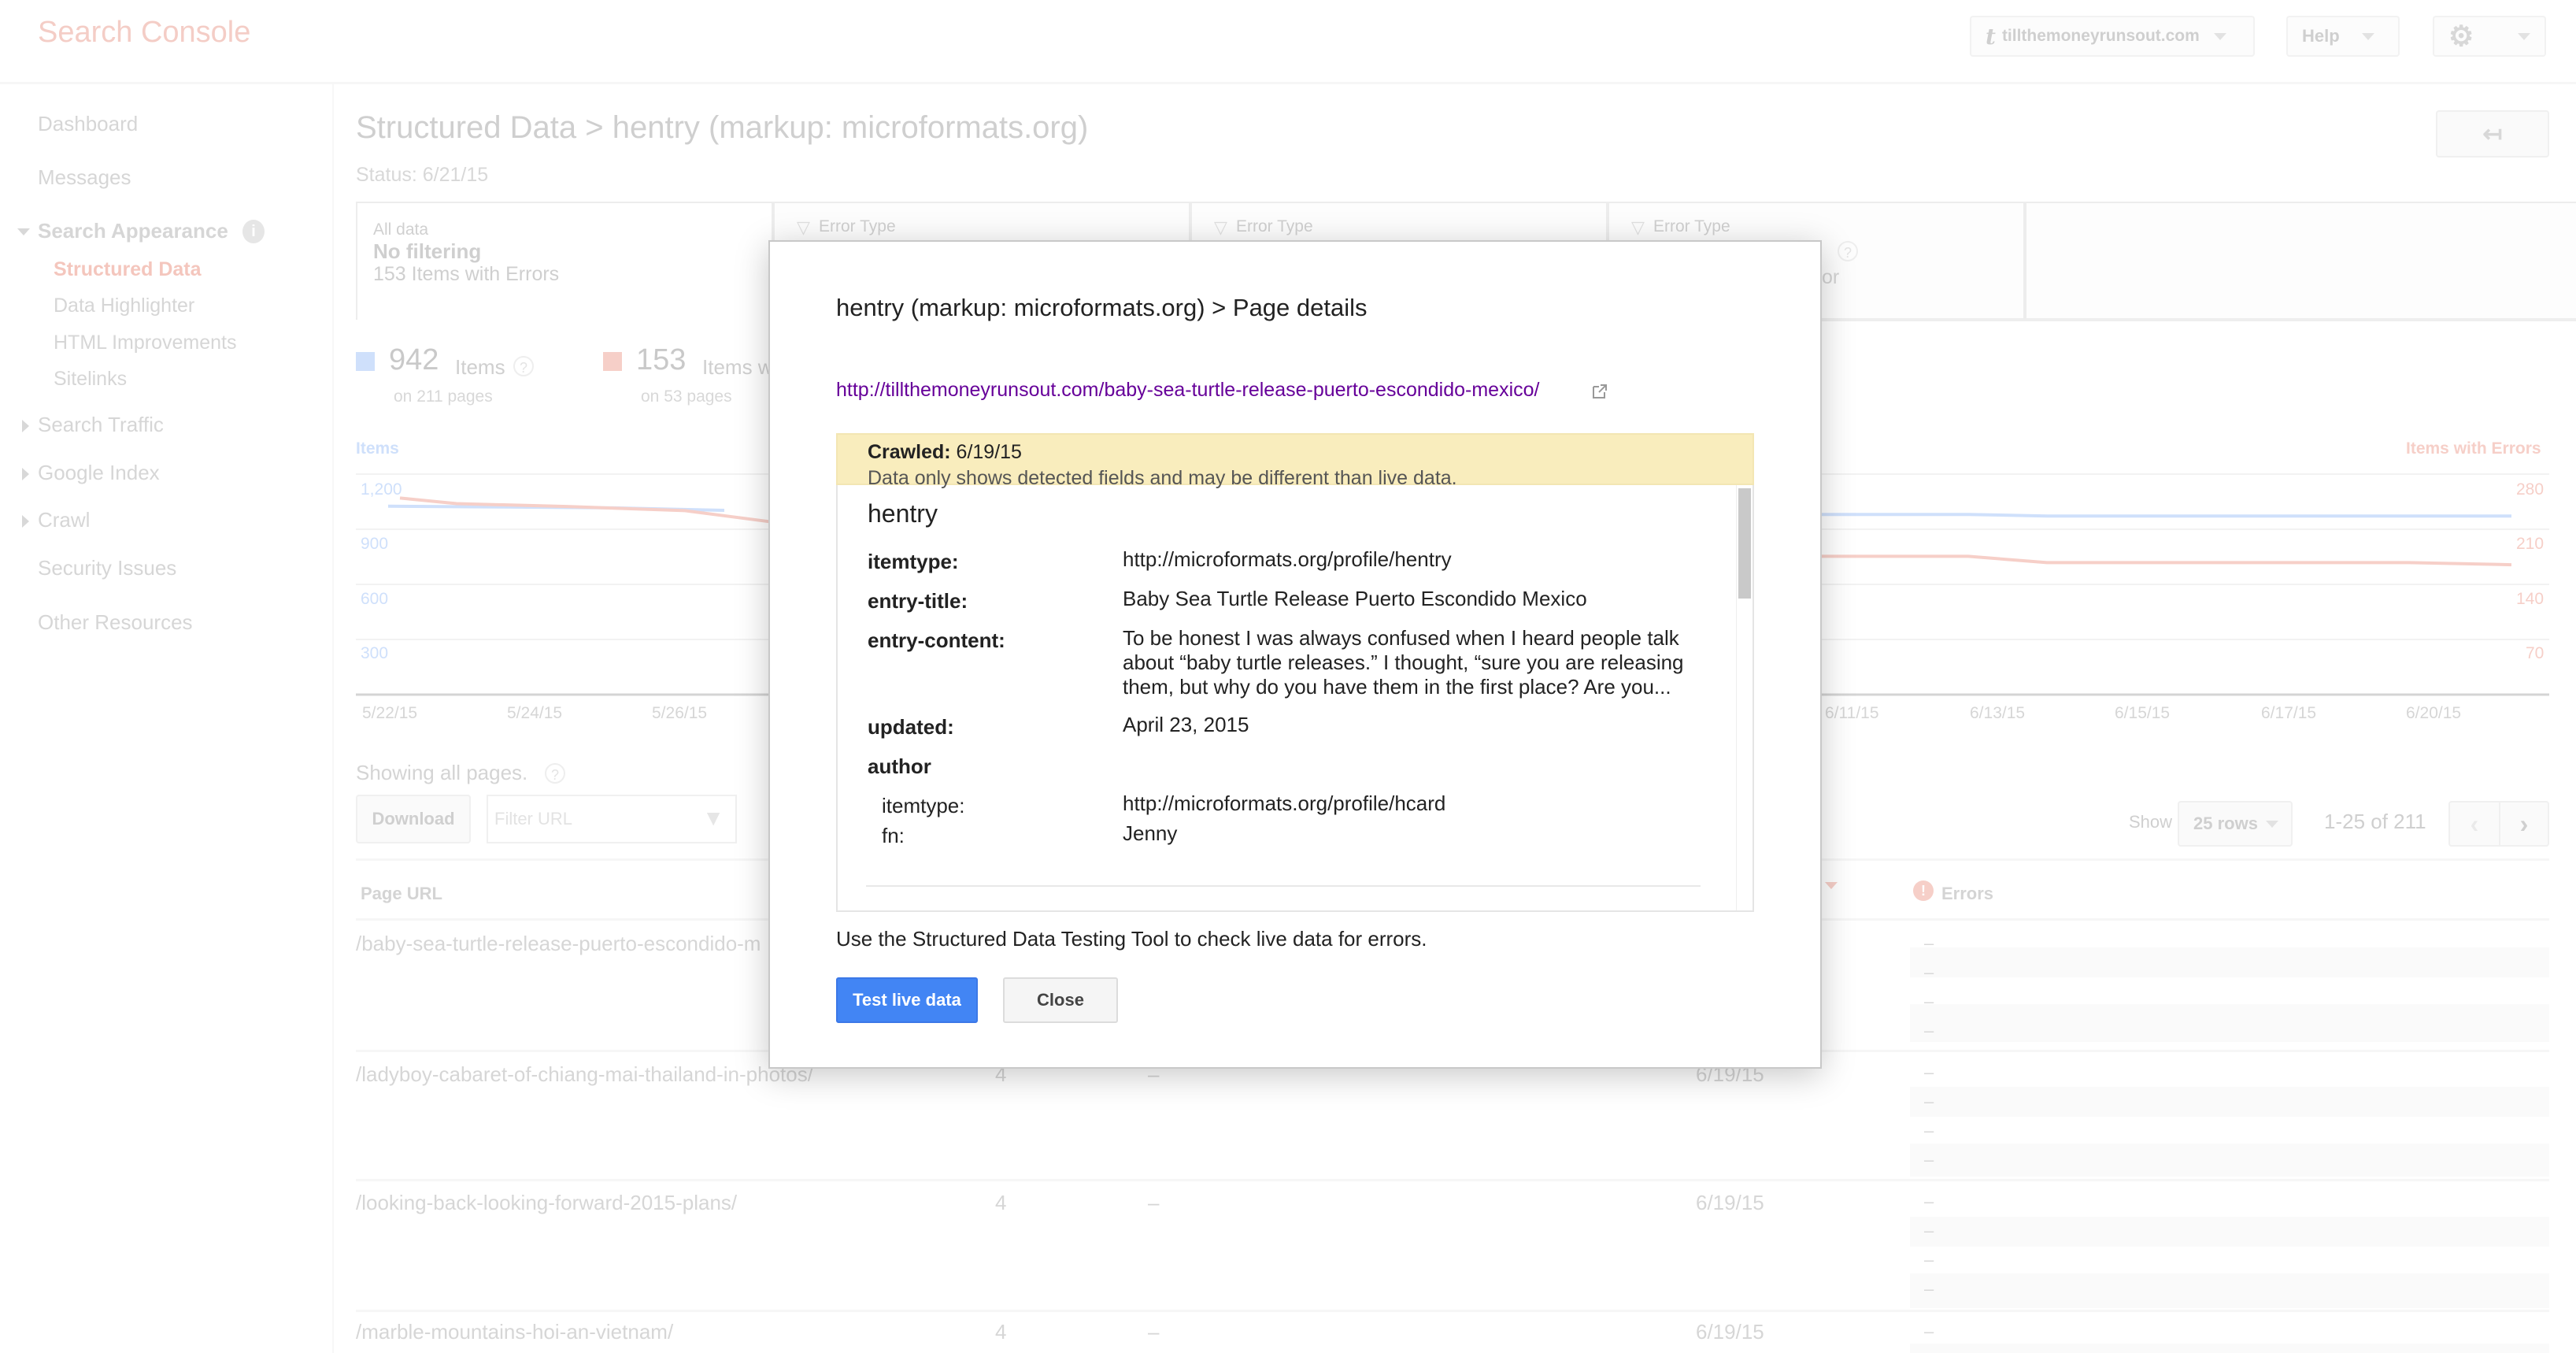 The height and width of the screenshot is (1353, 2576). I want to click on external-link-icon, so click(1599, 391).